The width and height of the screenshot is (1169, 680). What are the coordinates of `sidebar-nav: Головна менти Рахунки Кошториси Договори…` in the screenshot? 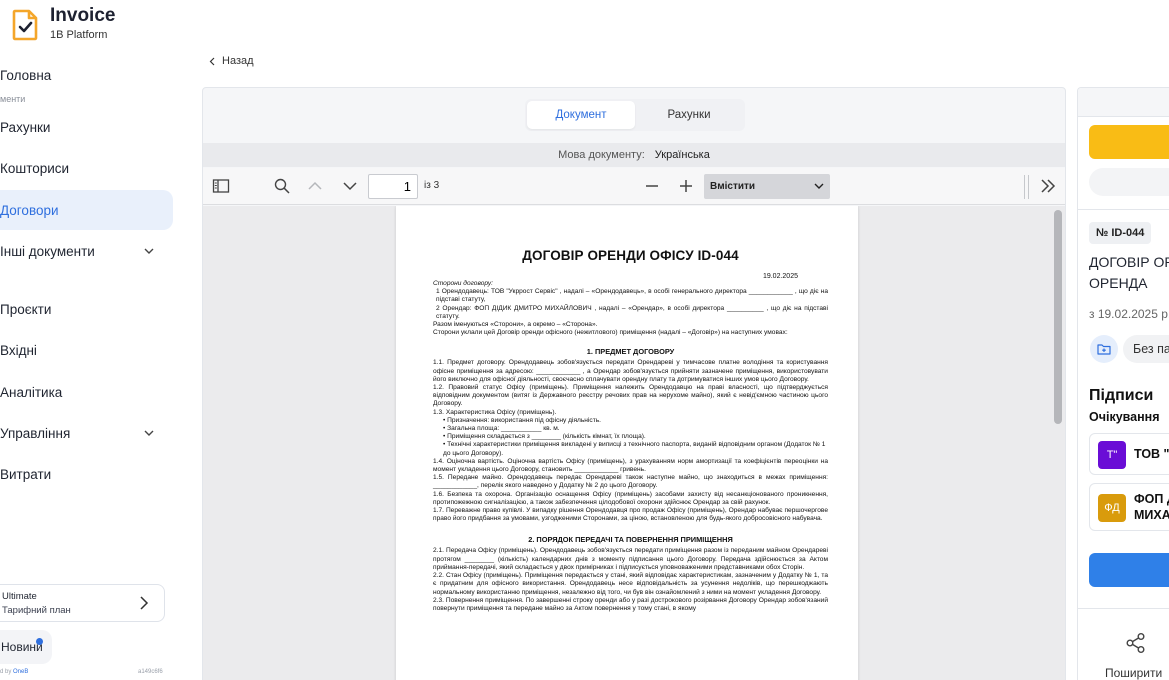 It's located at (95, 274).